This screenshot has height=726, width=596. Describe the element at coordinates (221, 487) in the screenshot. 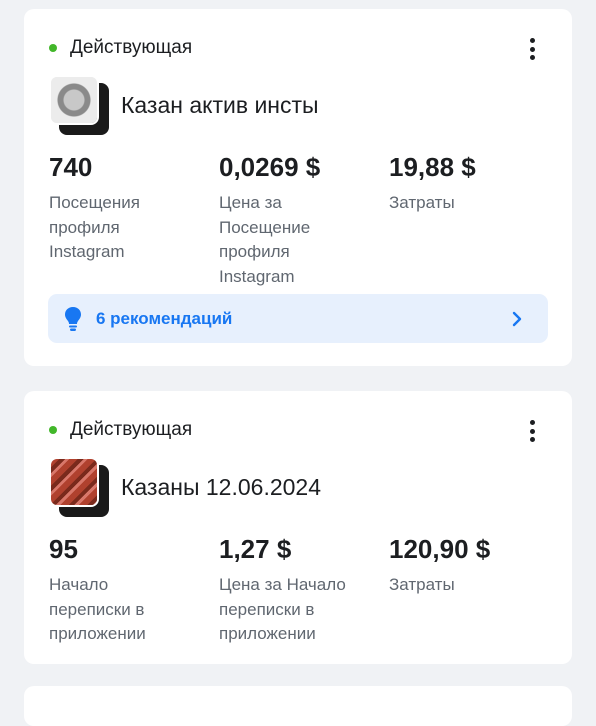

I see `campaign-name: Казаны 12.06.2024` at that location.